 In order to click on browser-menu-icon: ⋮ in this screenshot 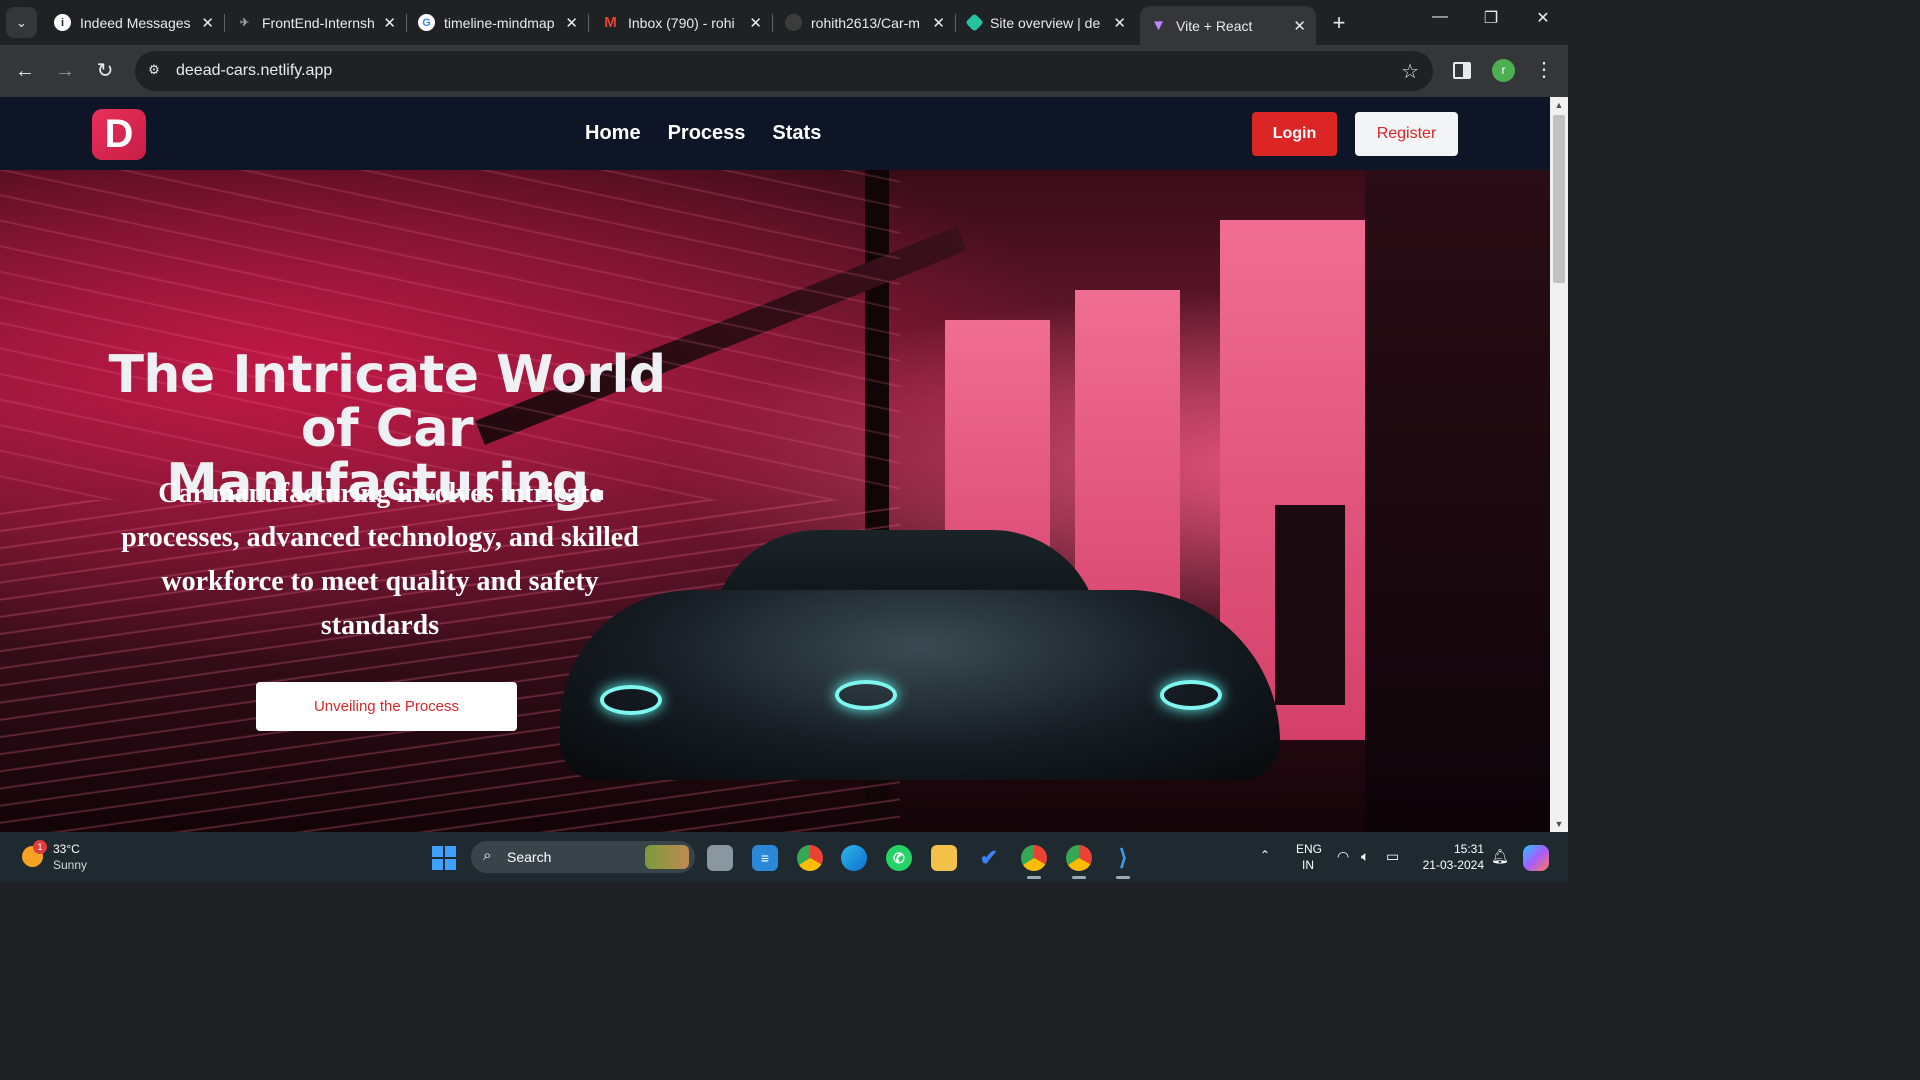, I will do `click(1544, 69)`.